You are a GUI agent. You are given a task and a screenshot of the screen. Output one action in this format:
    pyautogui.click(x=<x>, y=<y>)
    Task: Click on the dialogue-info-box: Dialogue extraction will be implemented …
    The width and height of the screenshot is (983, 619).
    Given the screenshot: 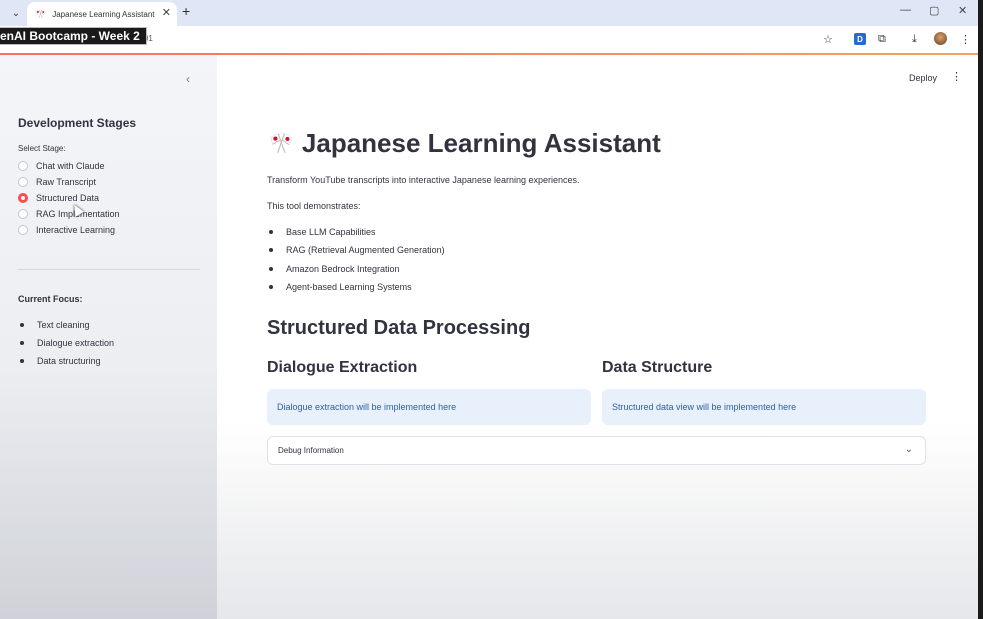 What is the action you would take?
    pyautogui.click(x=429, y=407)
    